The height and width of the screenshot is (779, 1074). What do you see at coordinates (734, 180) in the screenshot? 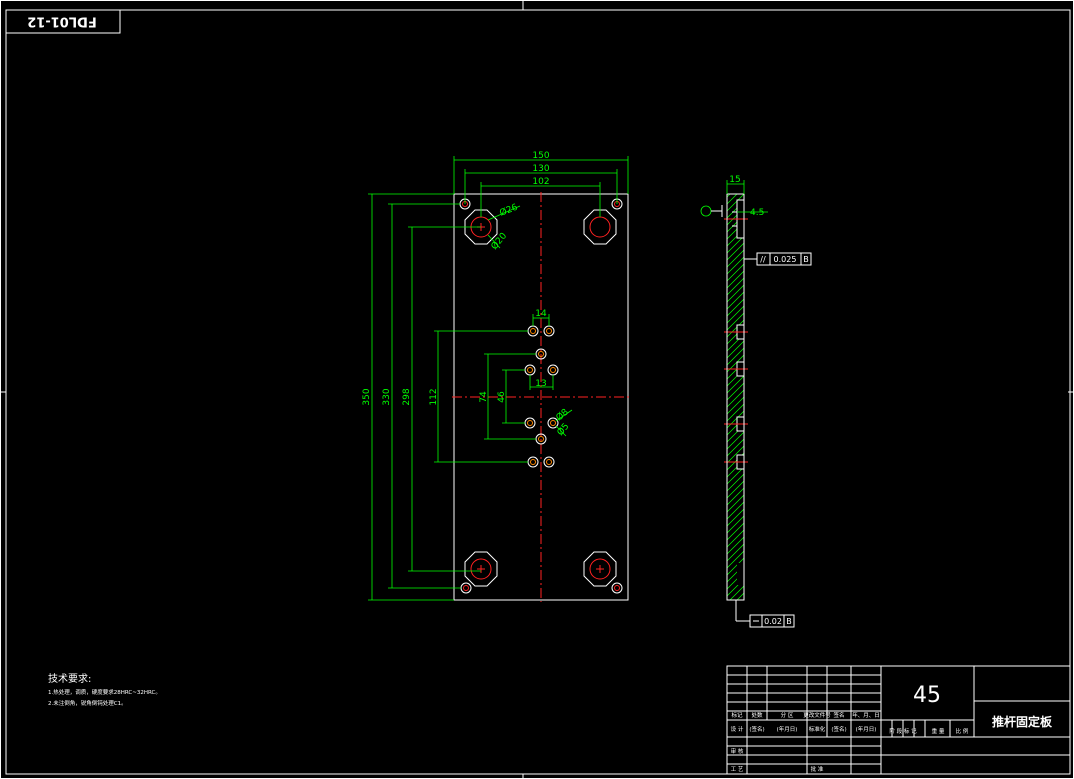
I see `svg-text: 15` at bounding box center [734, 180].